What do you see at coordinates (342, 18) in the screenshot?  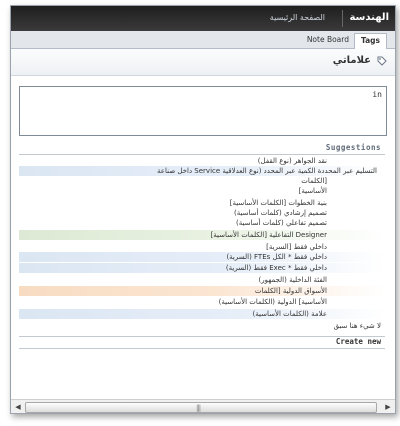 I see `nav-divider` at bounding box center [342, 18].